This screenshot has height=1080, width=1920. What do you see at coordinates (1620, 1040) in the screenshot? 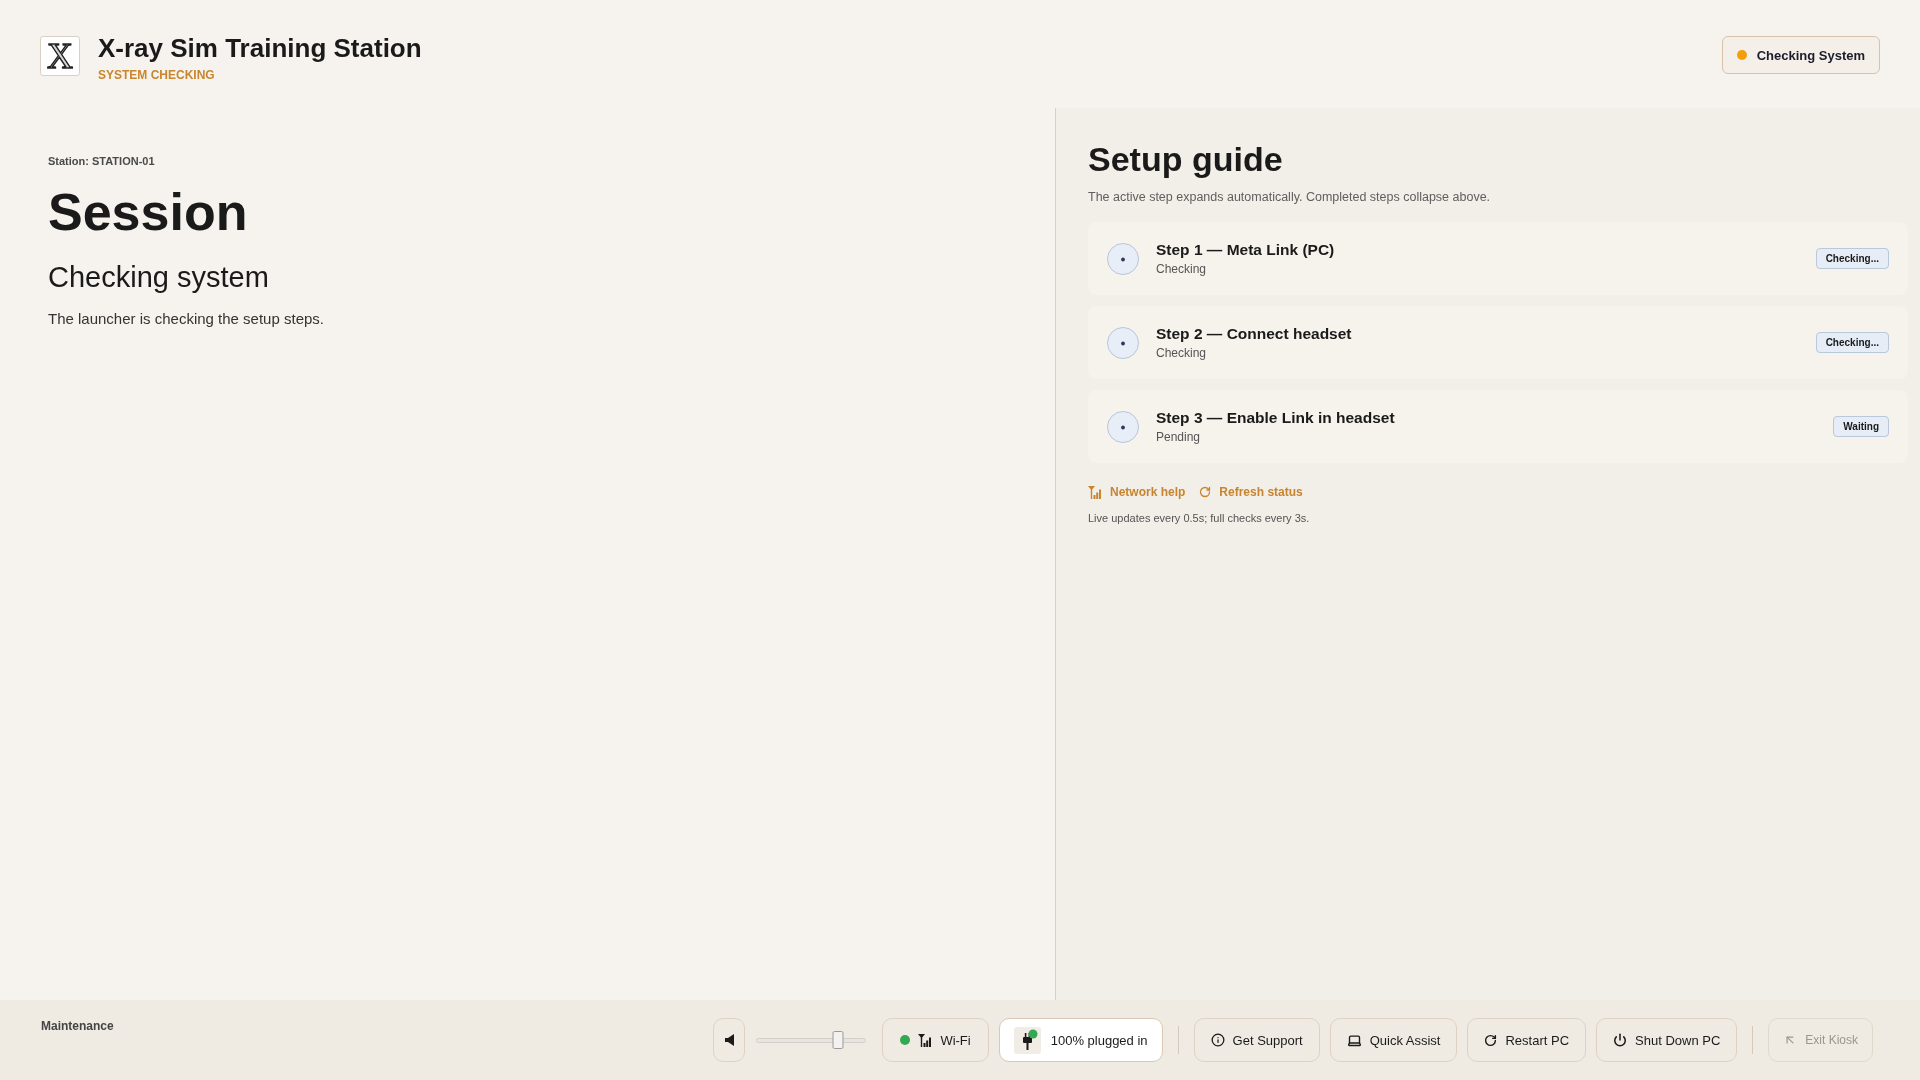
I see `power-icon` at bounding box center [1620, 1040].